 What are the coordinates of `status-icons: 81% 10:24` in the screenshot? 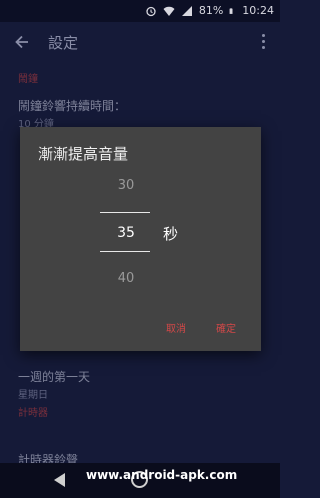 It's located at (209, 10).